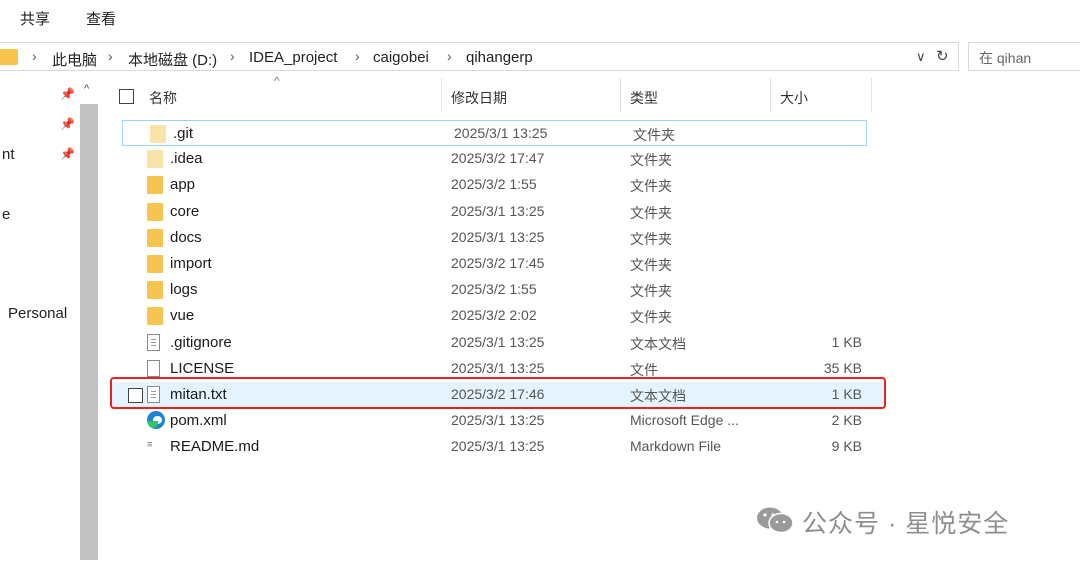  I want to click on file-row: app 2025/3/2 1:55 文件夹, so click(493, 185).